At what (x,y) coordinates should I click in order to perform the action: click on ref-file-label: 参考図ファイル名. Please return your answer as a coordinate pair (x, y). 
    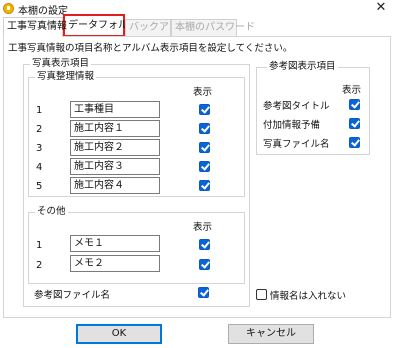
    Looking at the image, I should click on (72, 295).